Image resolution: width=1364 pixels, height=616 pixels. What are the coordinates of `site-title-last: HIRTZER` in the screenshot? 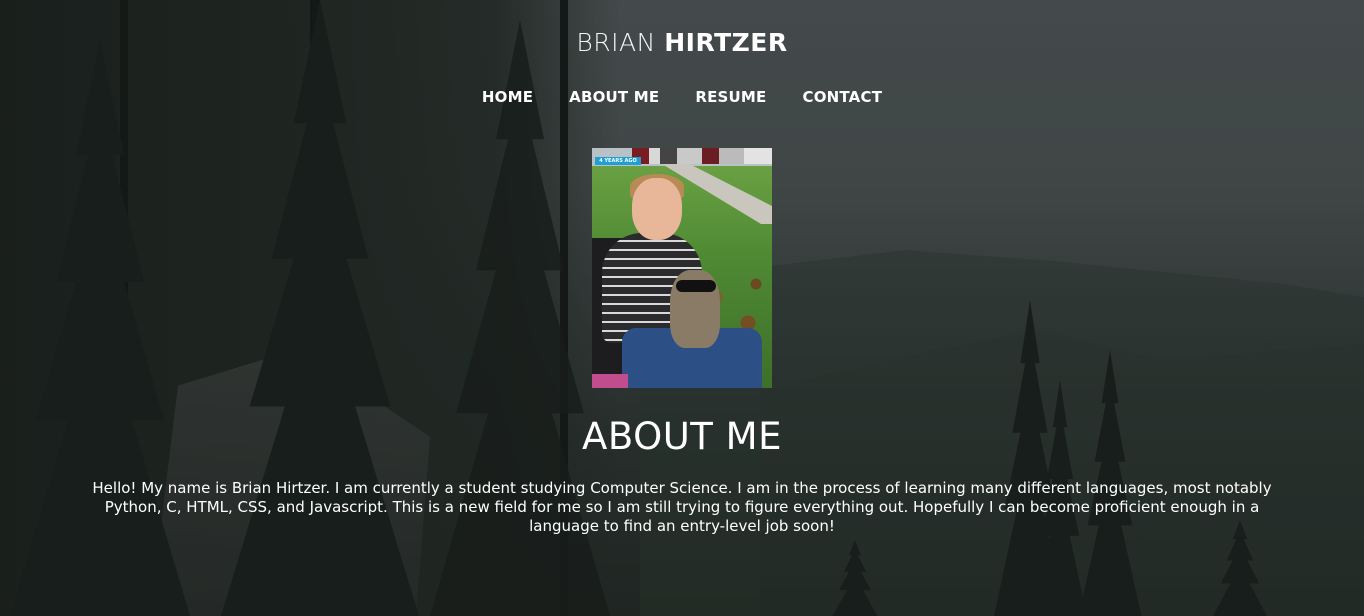 It's located at (726, 42).